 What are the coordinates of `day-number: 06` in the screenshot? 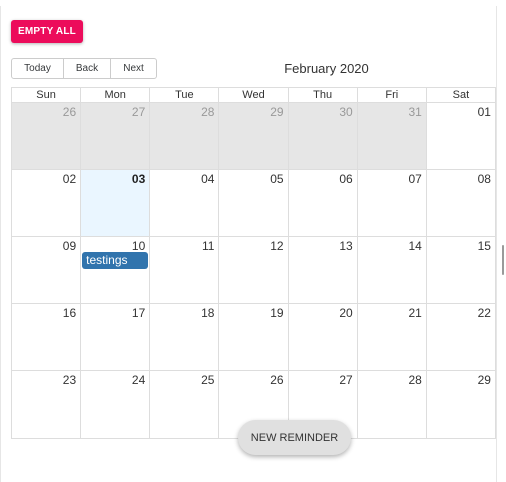 It's located at (345, 179).